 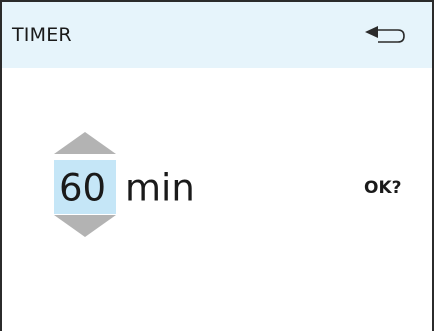 I want to click on page-title: TIMER, so click(x=42, y=35).